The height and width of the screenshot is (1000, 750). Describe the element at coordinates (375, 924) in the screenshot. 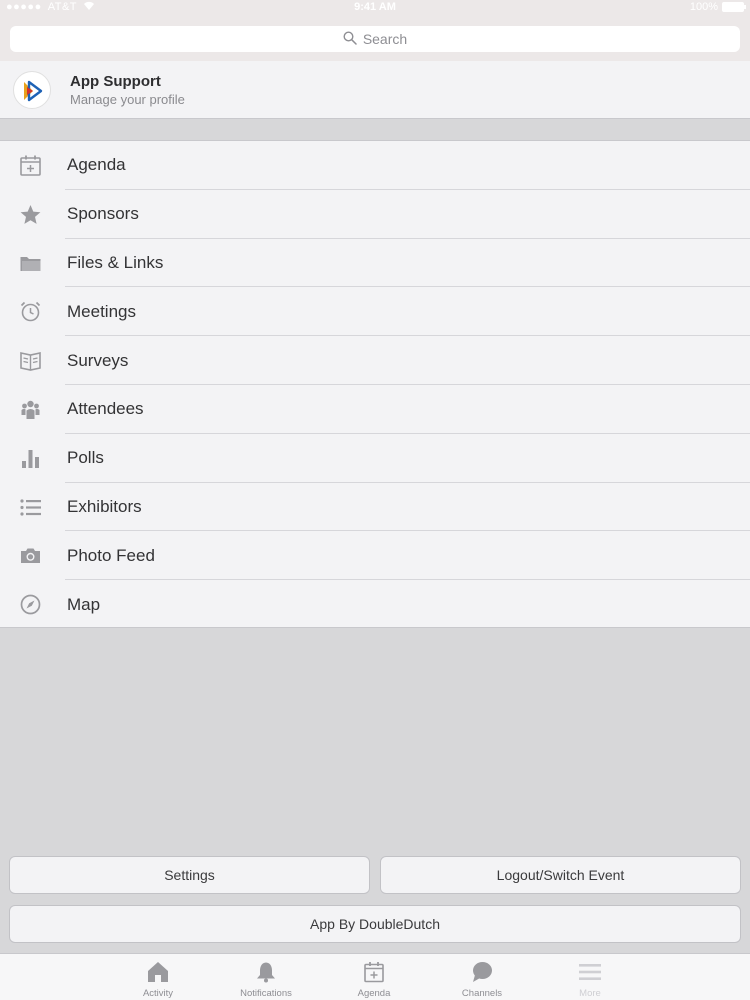

I see `app-by-doubledutch-button: App By DoubleDutch` at that location.